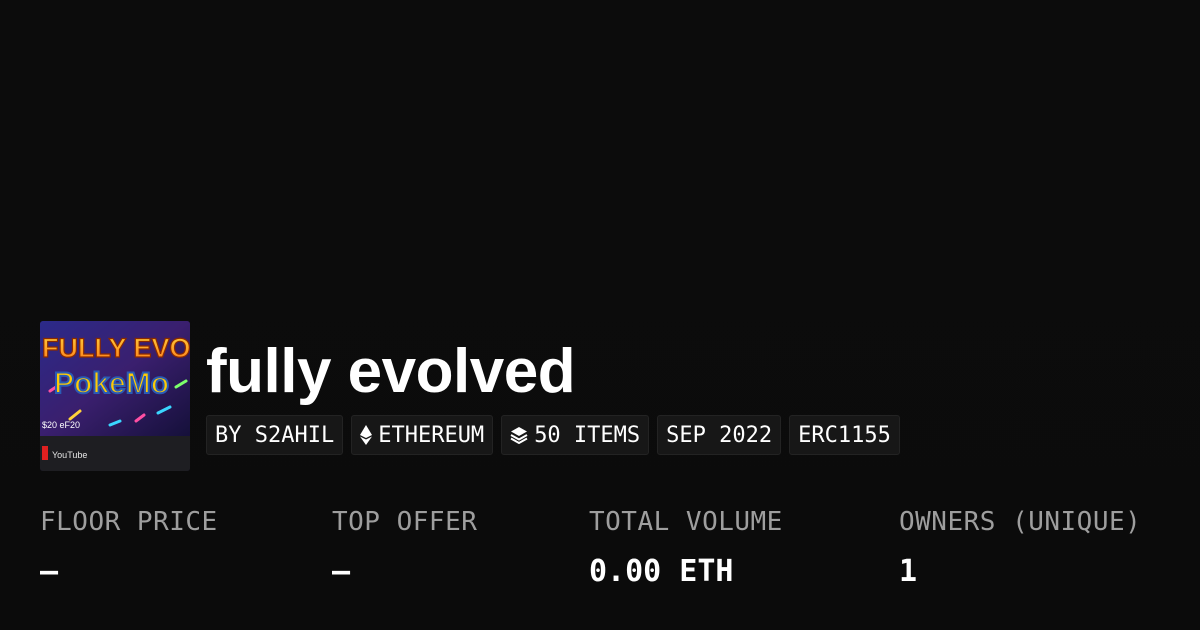 This screenshot has width=1200, height=630. What do you see at coordinates (587, 435) in the screenshot?
I see `items-label: 50 ITEMS` at bounding box center [587, 435].